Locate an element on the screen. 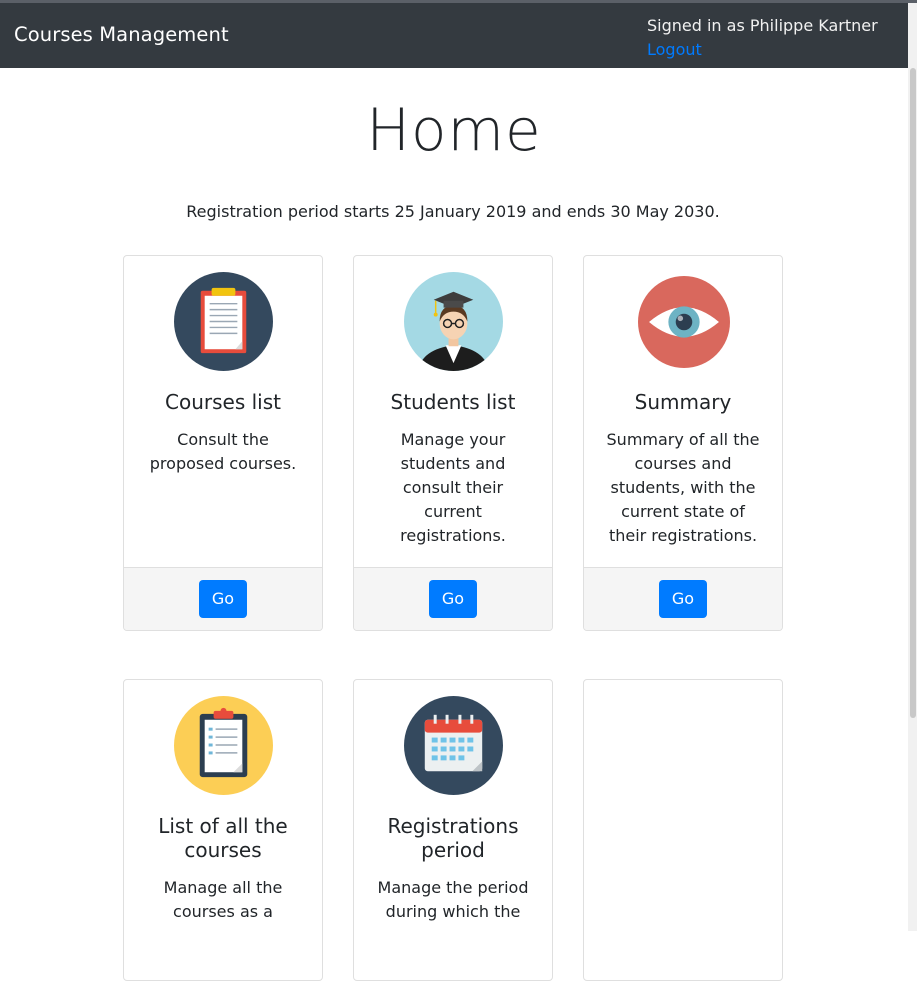  page-title: Home is located at coordinates (454, 130).